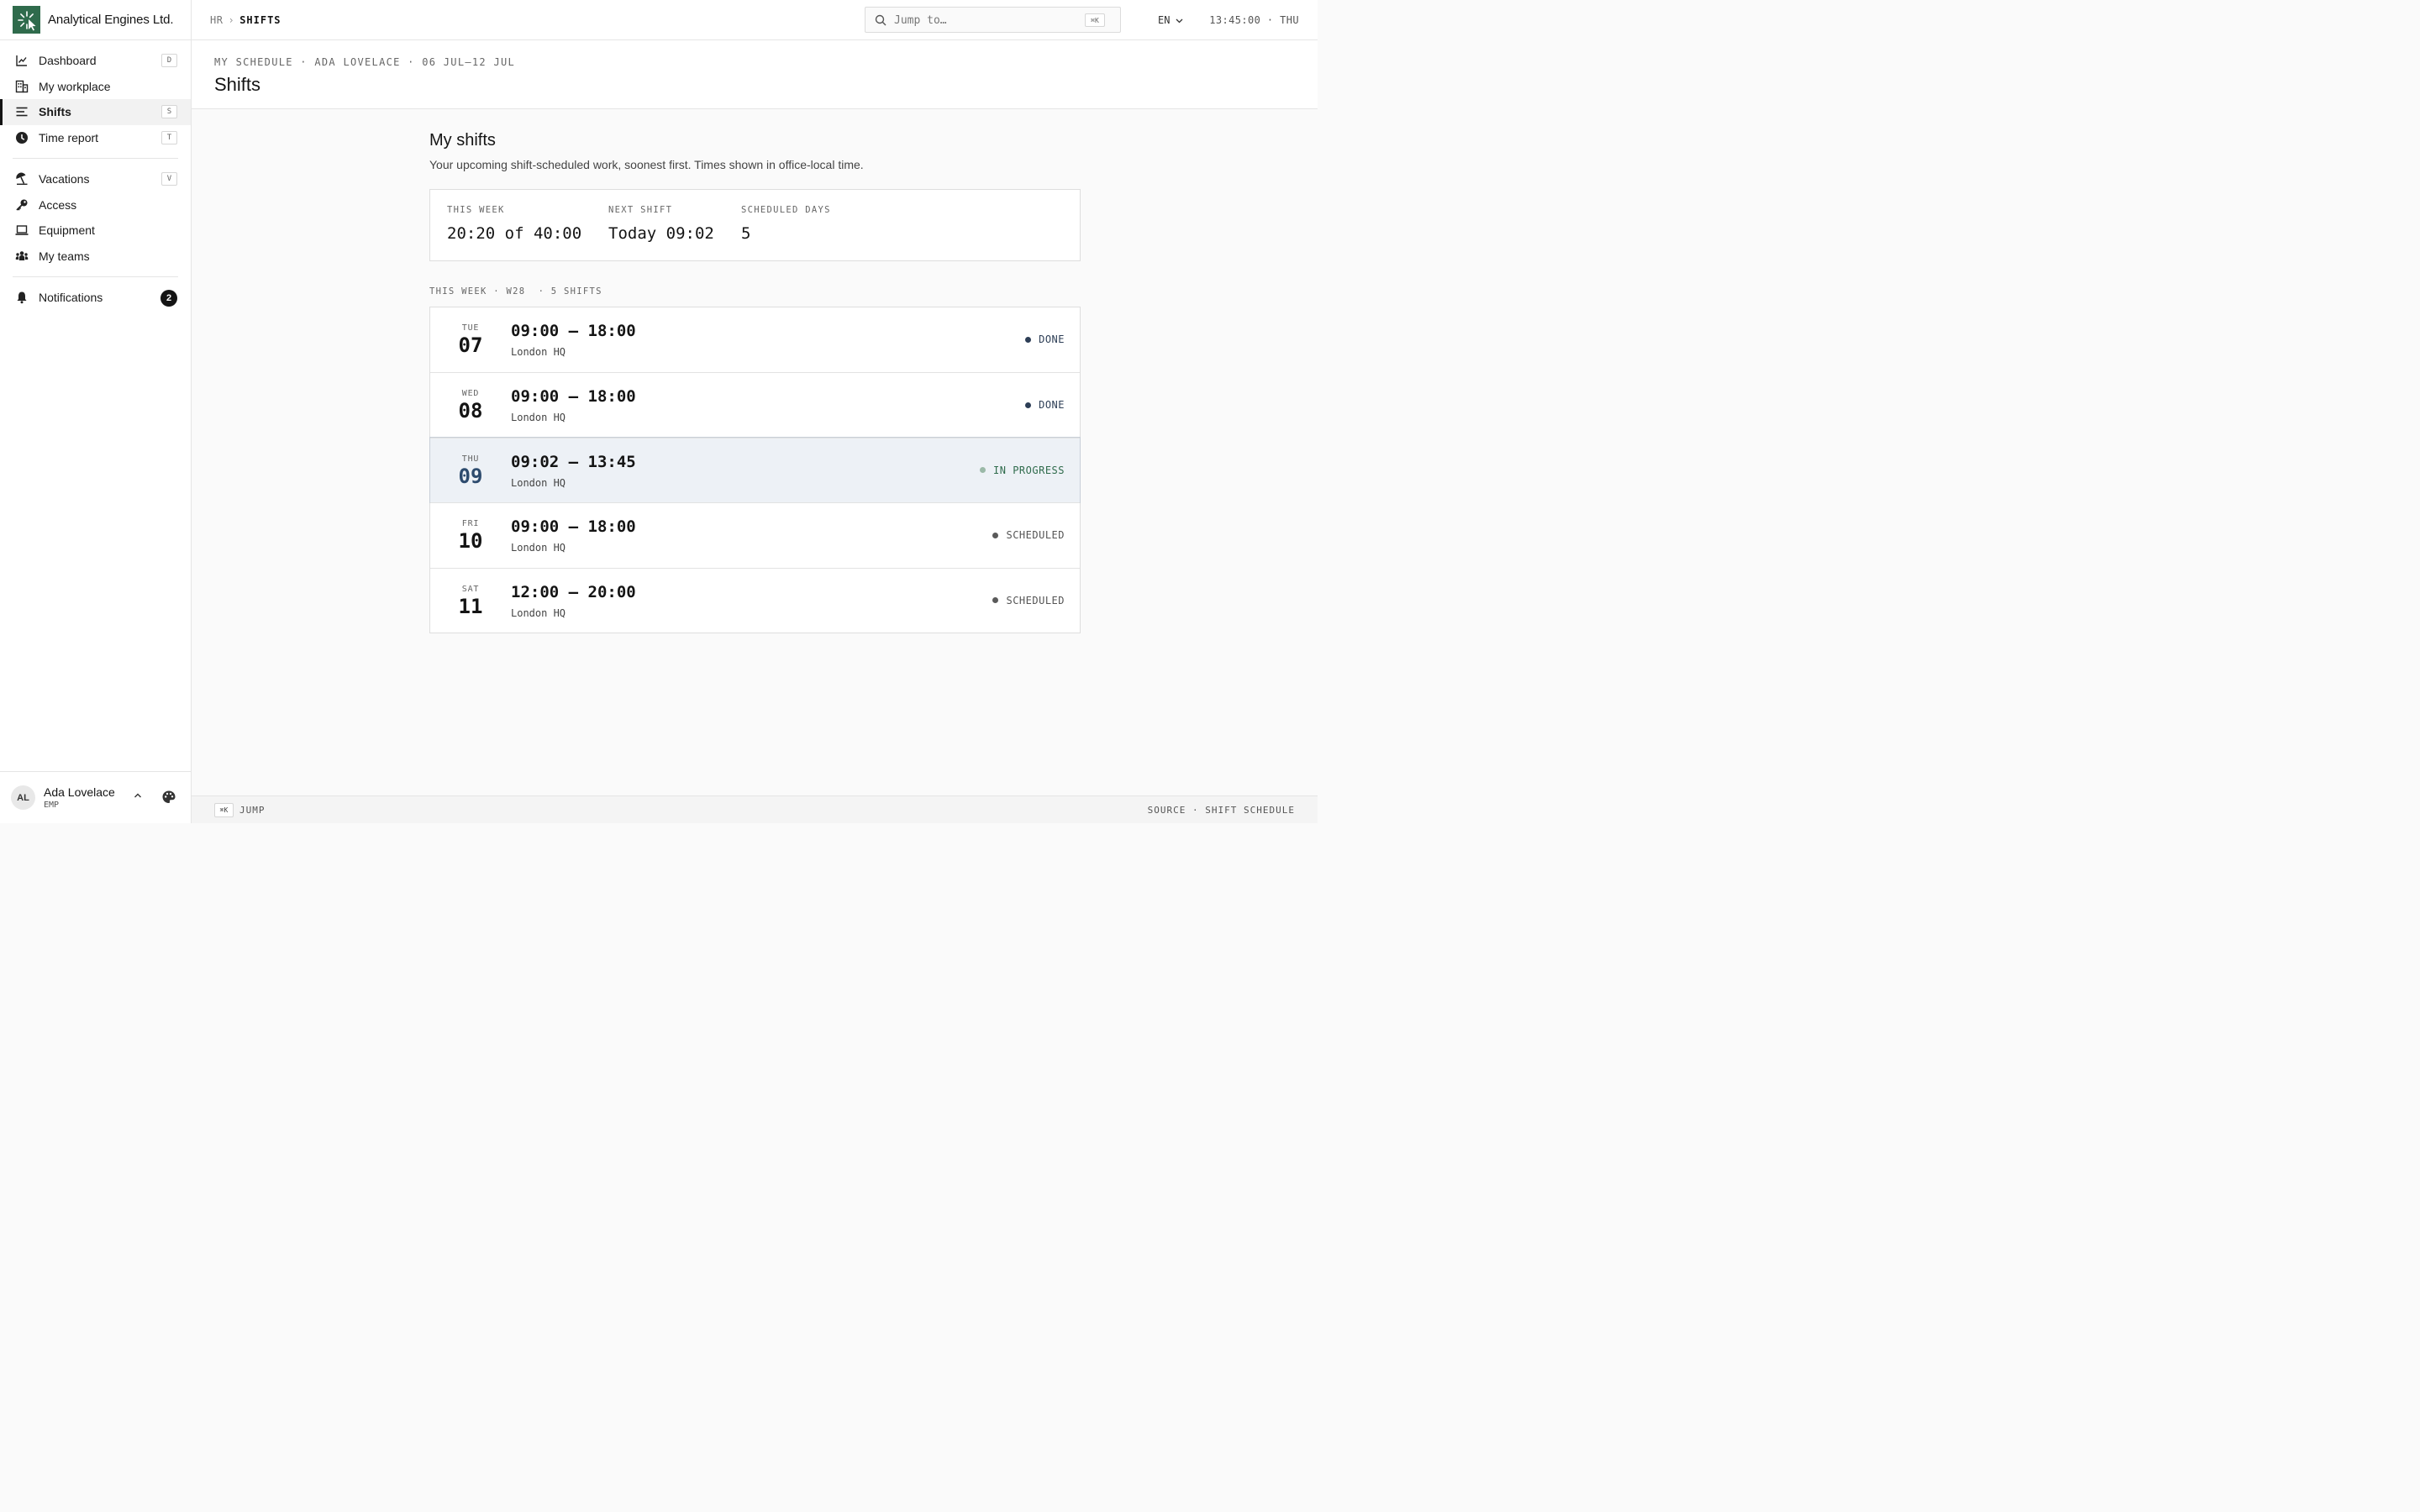  Describe the element at coordinates (96, 797) in the screenshot. I see `user-menu: AL Ada Lovelace EMP` at that location.